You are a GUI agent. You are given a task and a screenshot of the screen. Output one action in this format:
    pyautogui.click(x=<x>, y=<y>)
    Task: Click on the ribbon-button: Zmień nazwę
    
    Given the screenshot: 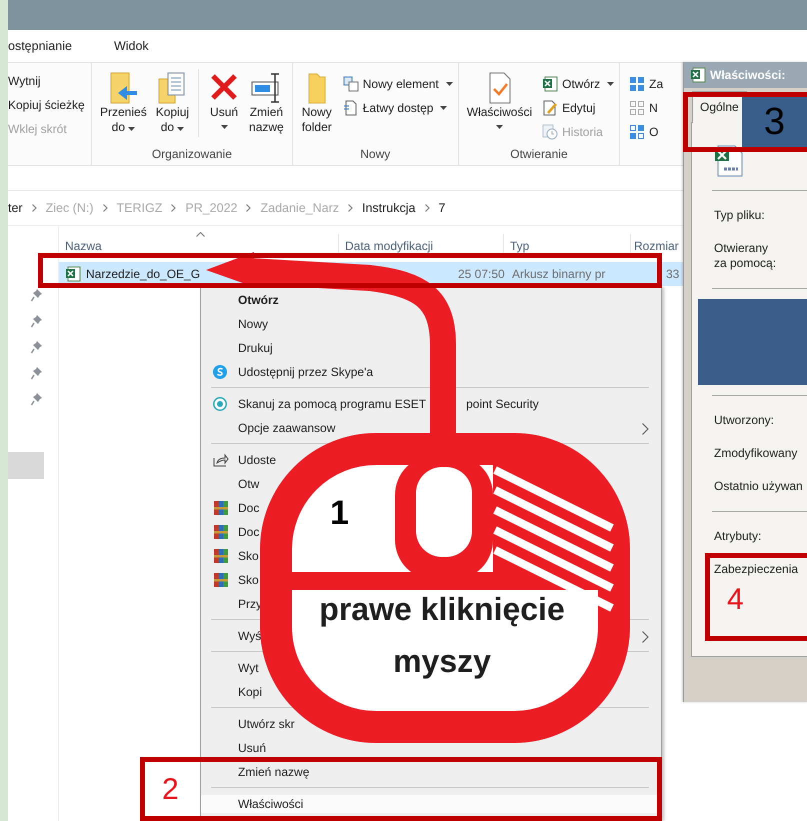 What is the action you would take?
    pyautogui.click(x=266, y=103)
    